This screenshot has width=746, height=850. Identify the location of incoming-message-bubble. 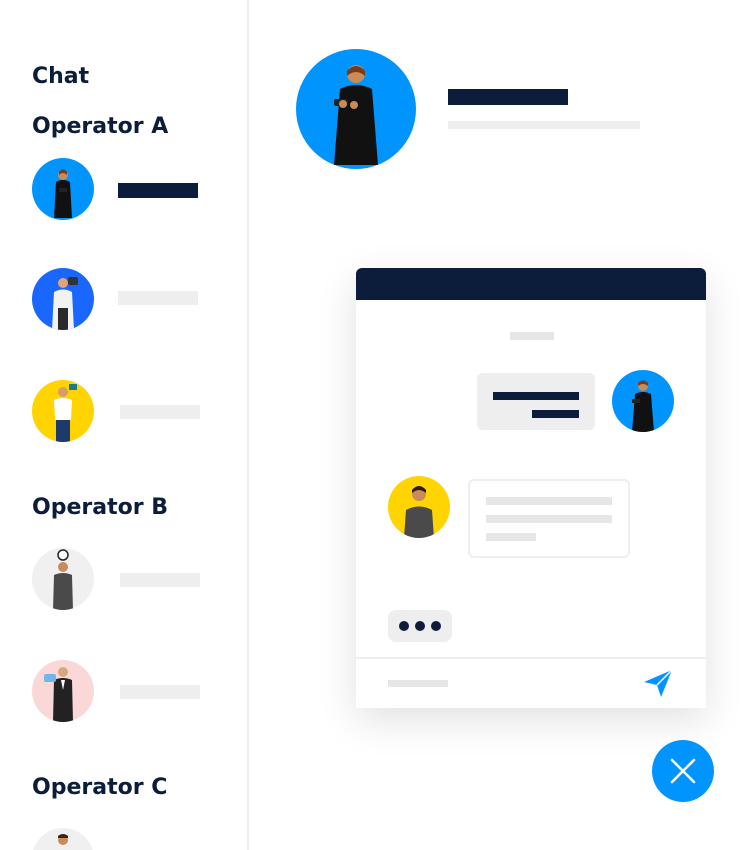
(549, 518).